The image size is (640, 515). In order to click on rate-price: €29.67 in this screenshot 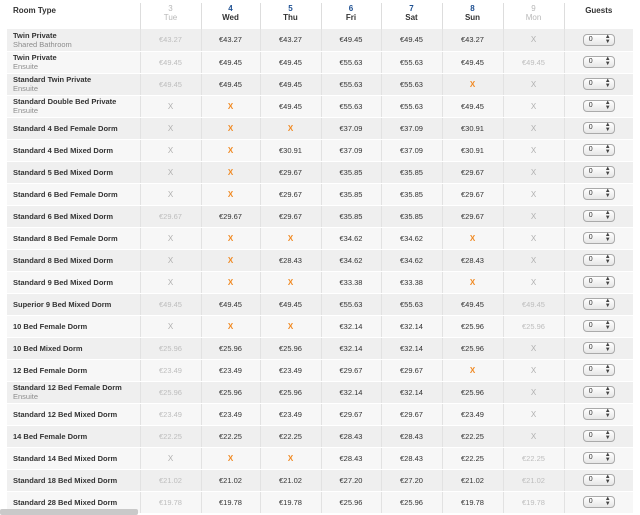, I will do `click(290, 194)`.